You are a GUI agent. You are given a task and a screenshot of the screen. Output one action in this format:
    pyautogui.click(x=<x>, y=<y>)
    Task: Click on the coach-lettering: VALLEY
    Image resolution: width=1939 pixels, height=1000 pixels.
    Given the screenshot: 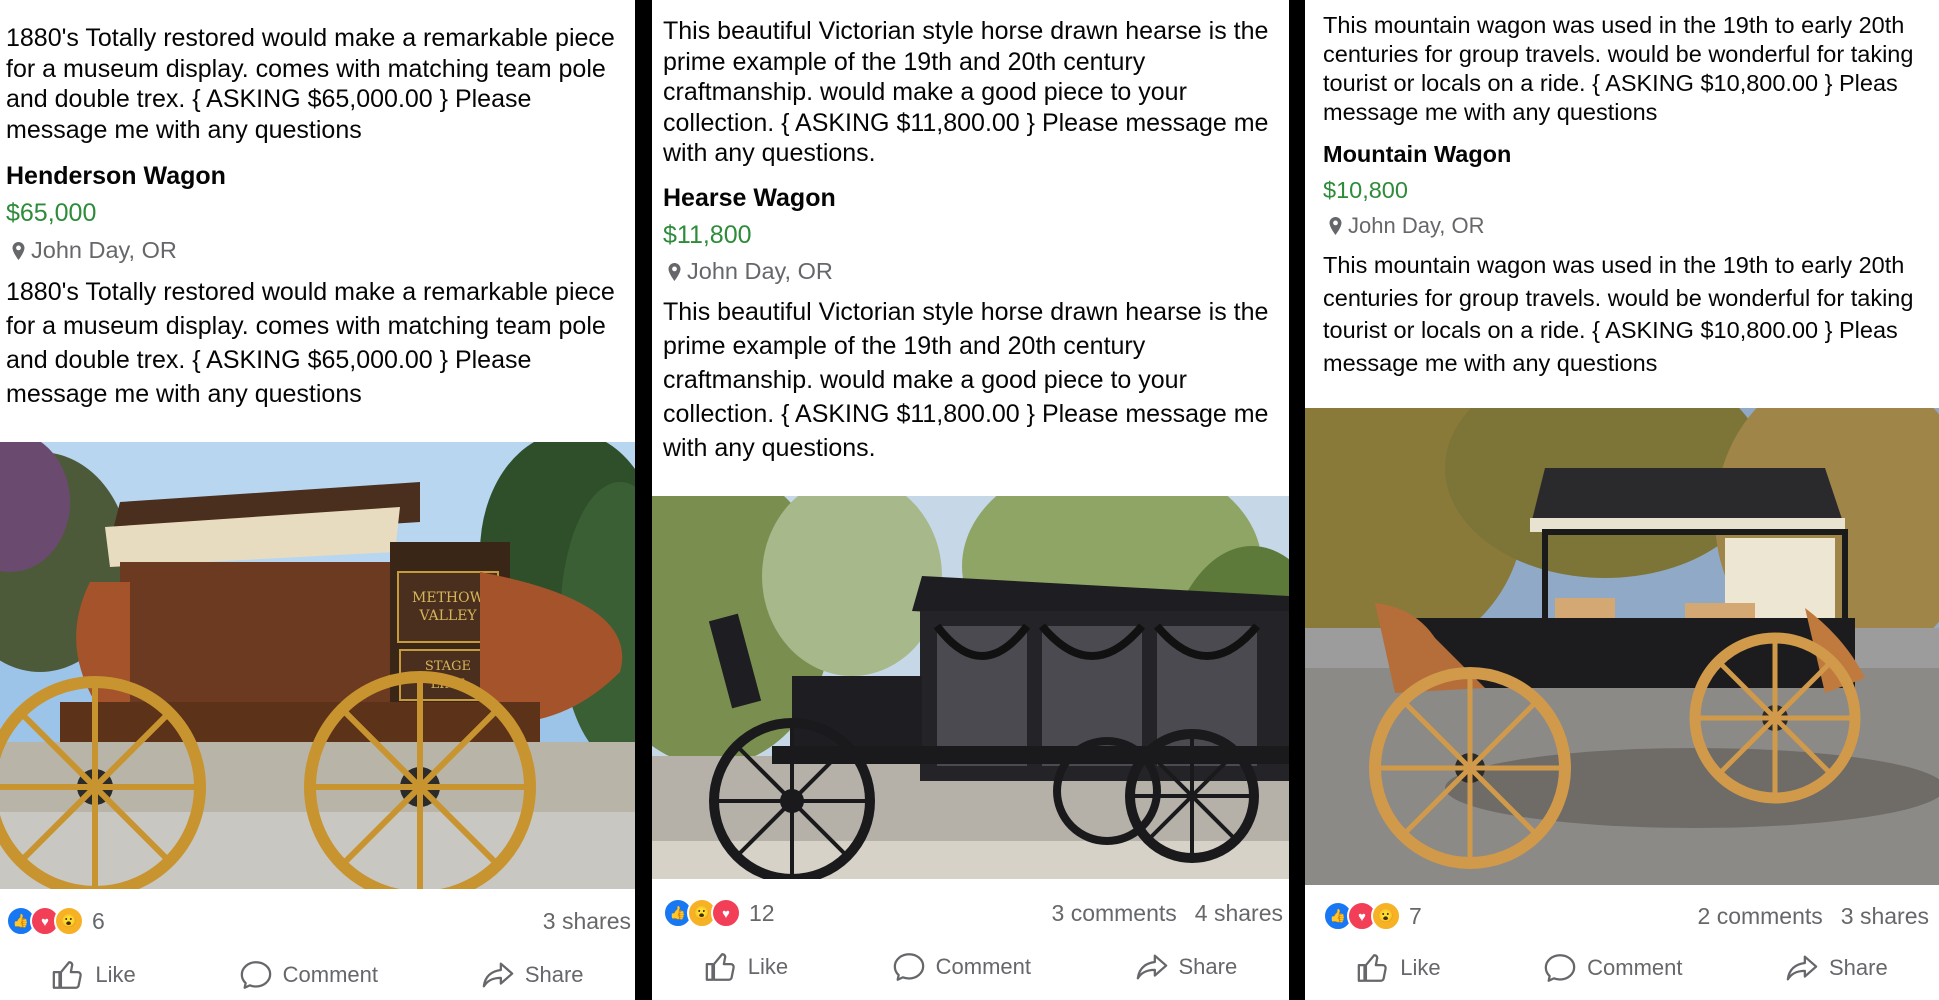 What is the action you would take?
    pyautogui.click(x=447, y=616)
    